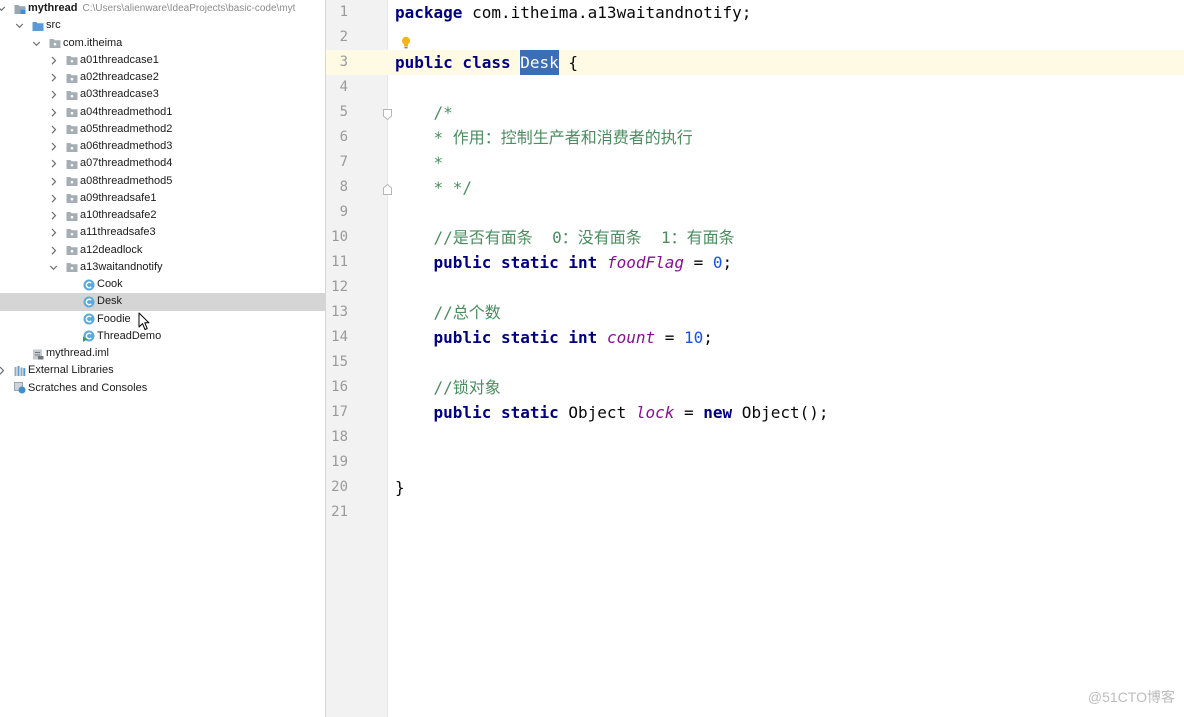 This screenshot has height=717, width=1184. I want to click on tree-item-a03threadcase3: a03threadcase3, so click(162, 94).